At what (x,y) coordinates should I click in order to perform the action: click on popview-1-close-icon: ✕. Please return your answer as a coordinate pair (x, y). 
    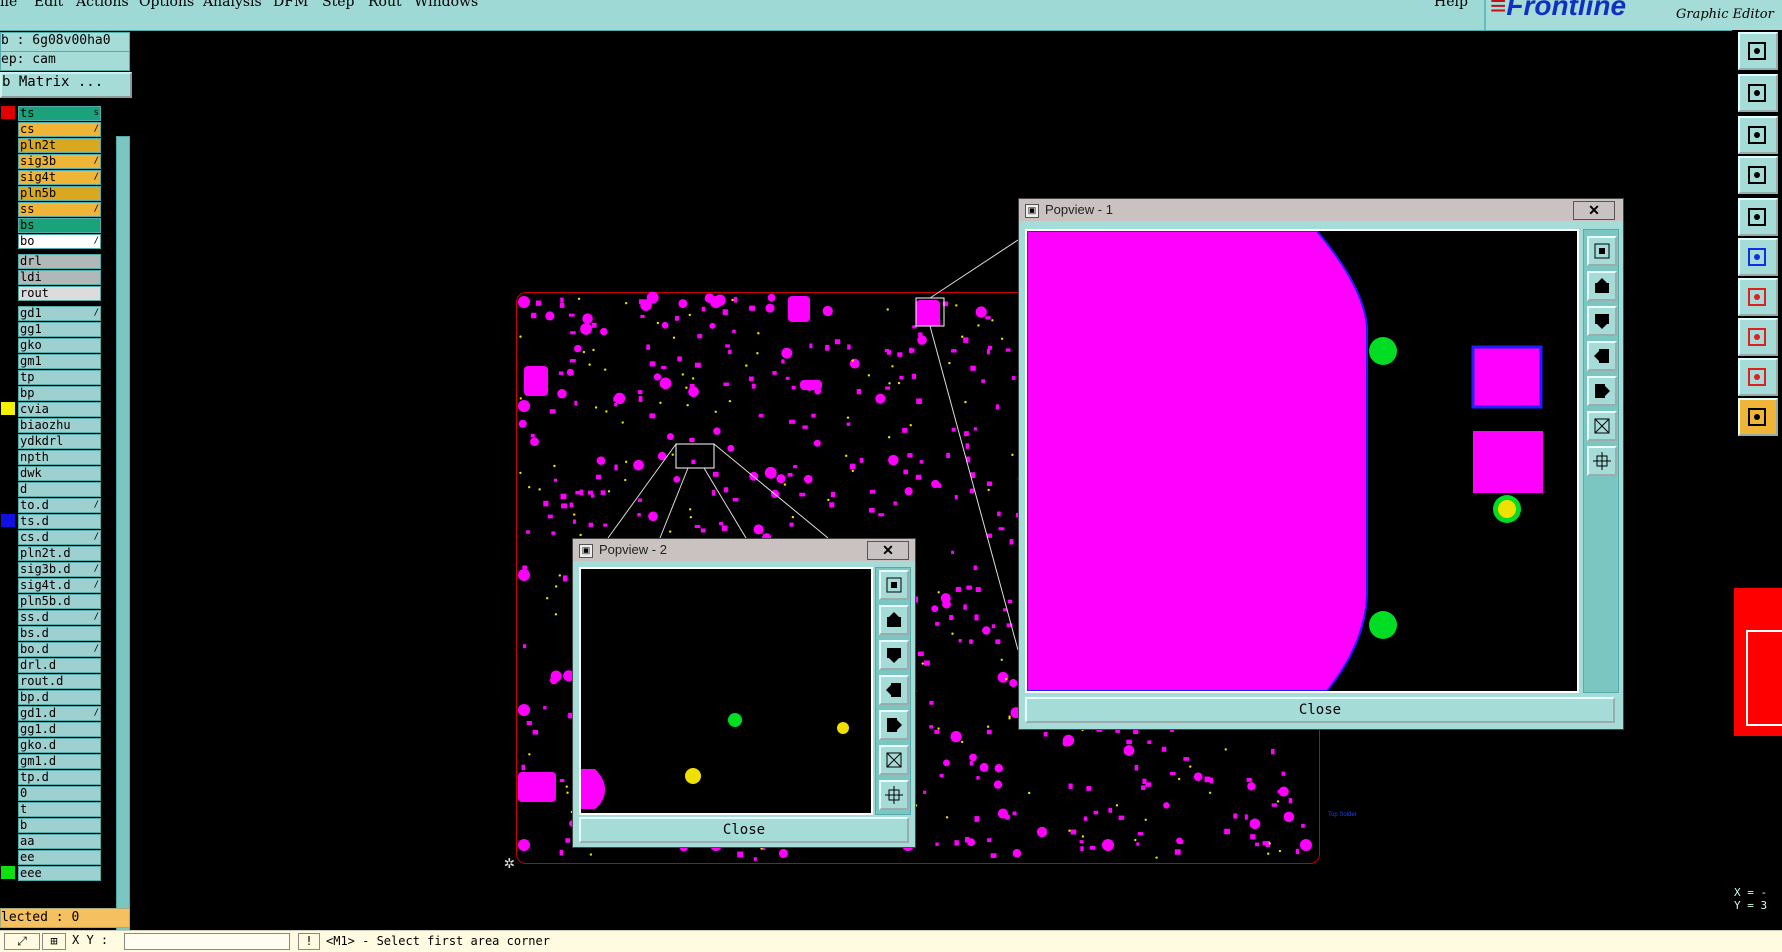
    Looking at the image, I should click on (1594, 210).